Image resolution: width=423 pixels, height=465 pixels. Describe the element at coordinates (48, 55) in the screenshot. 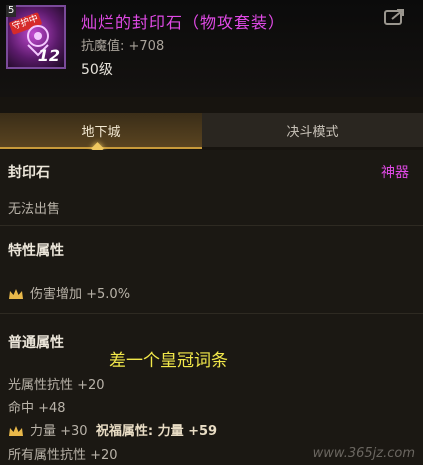

I see `icon-reinforce-level: 12` at that location.